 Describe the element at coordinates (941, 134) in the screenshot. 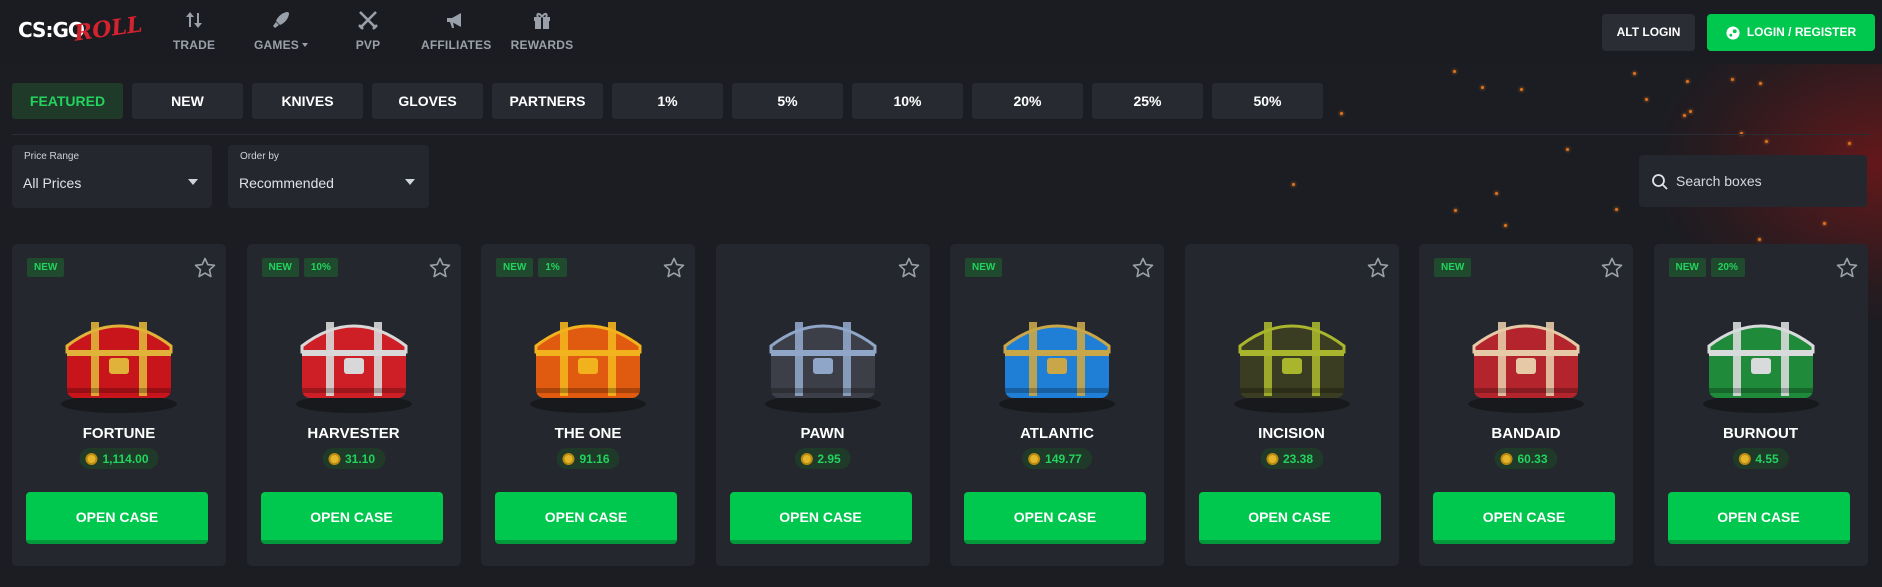

I see `divider` at that location.